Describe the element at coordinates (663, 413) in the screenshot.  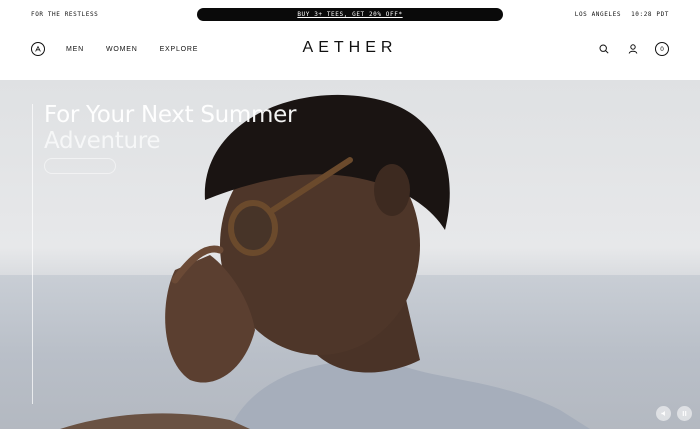
I see `volume-icon` at that location.